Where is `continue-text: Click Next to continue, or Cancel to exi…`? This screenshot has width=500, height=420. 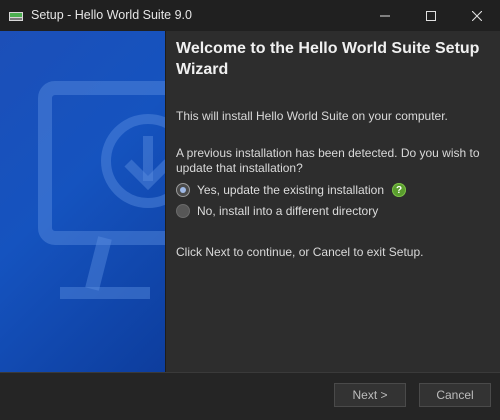
continue-text: Click Next to continue, or Cancel to exi… is located at coordinates (300, 252).